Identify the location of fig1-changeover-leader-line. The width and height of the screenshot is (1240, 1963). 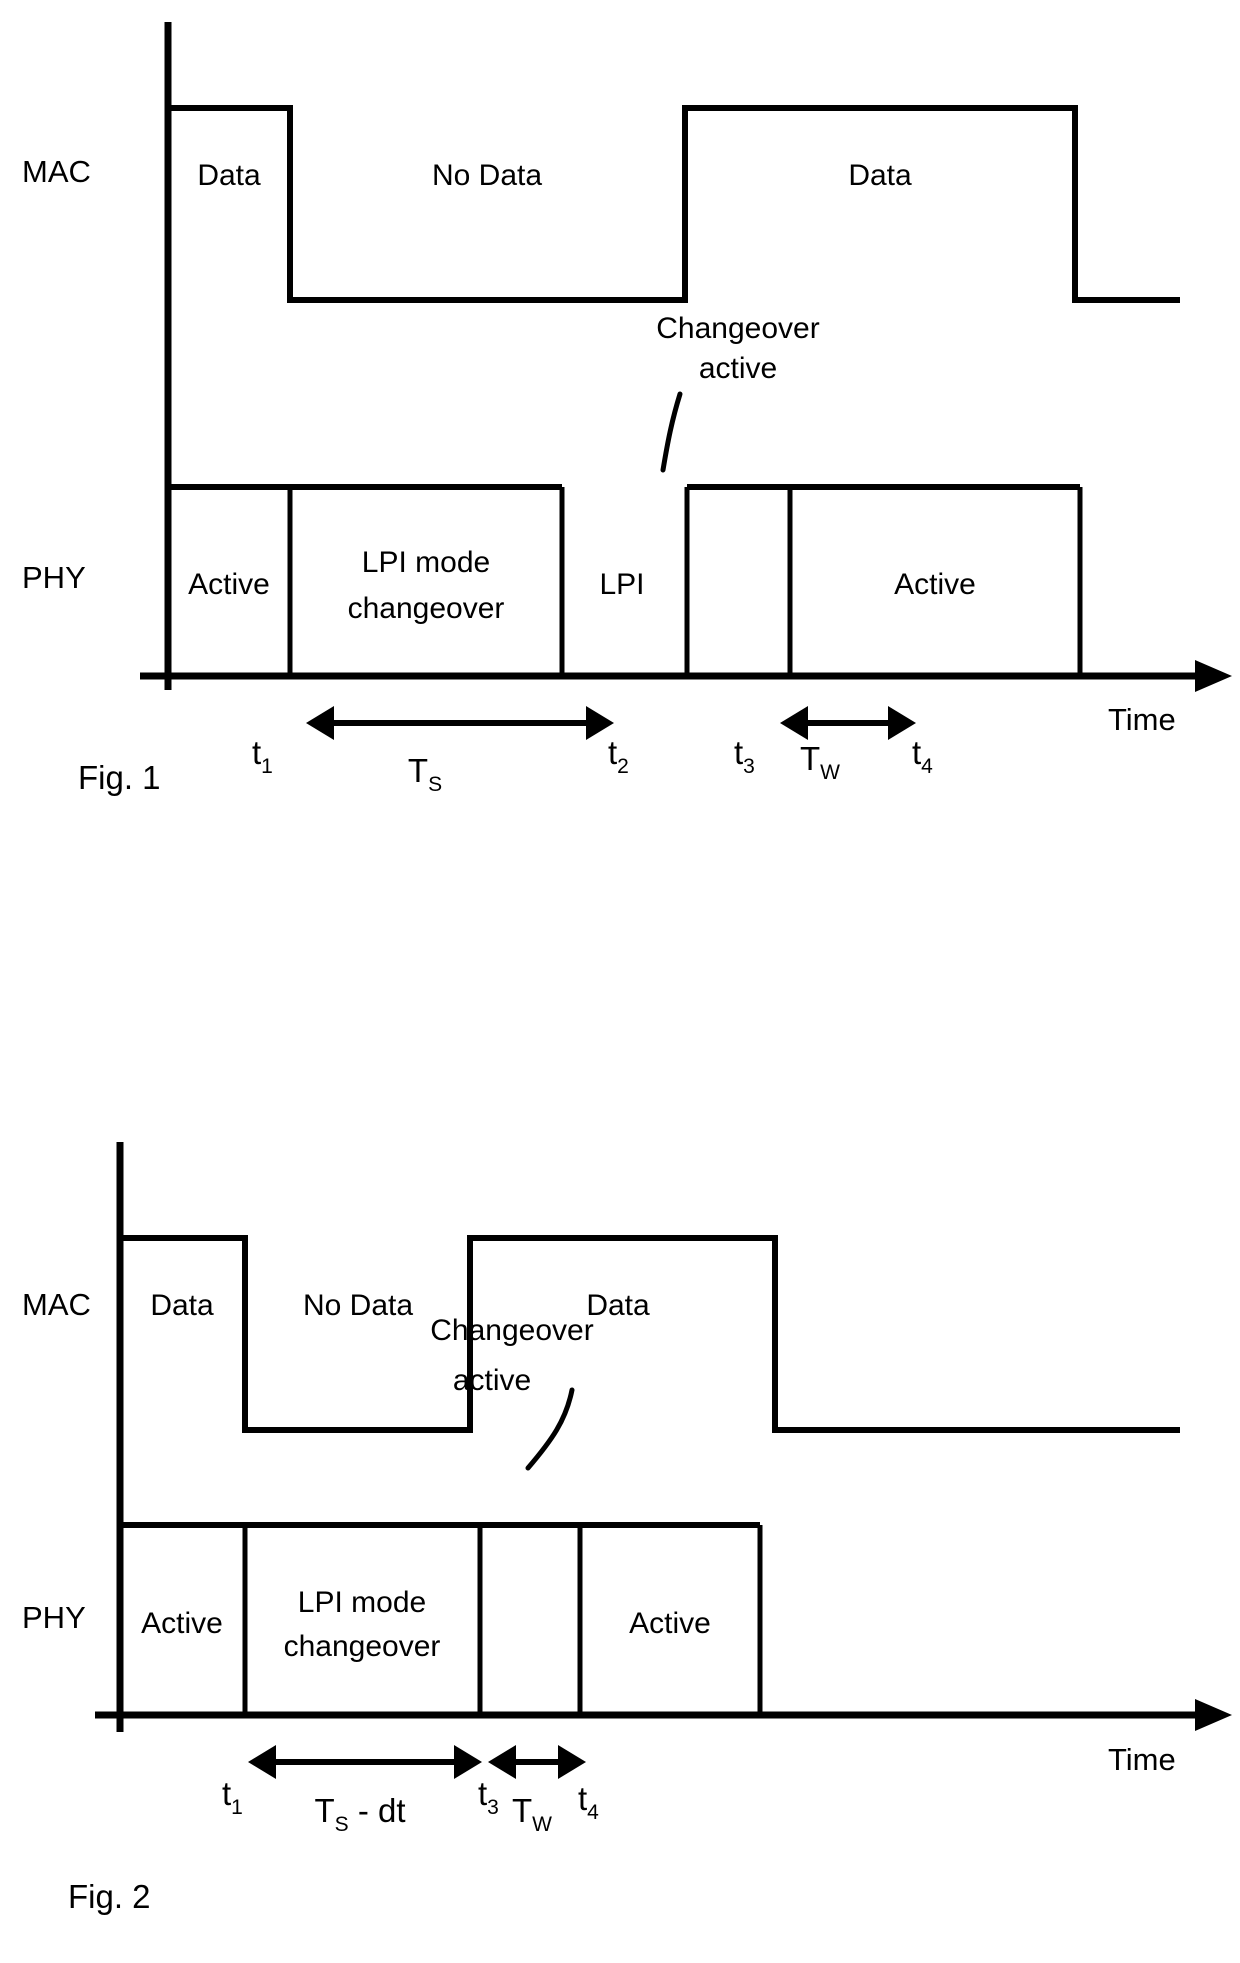
(671, 432).